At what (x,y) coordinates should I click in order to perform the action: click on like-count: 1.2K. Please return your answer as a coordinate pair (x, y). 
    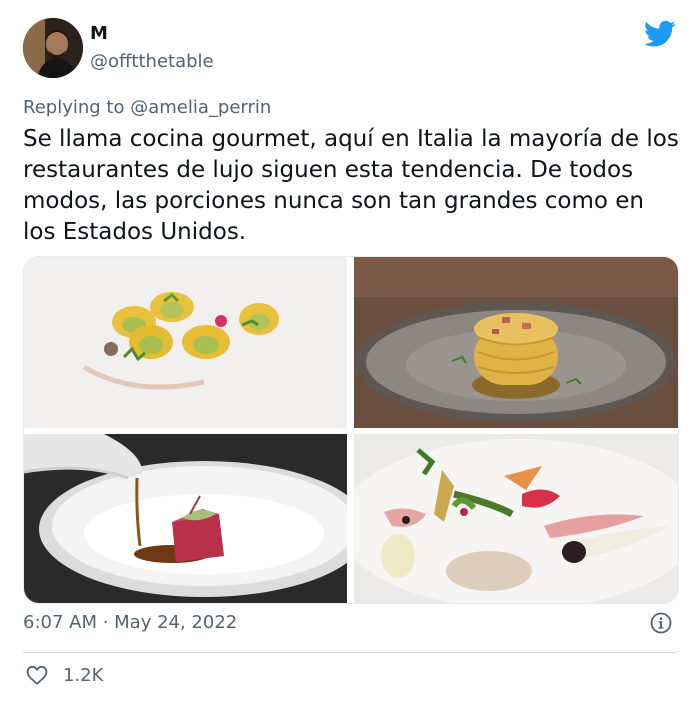
    Looking at the image, I should click on (83, 675).